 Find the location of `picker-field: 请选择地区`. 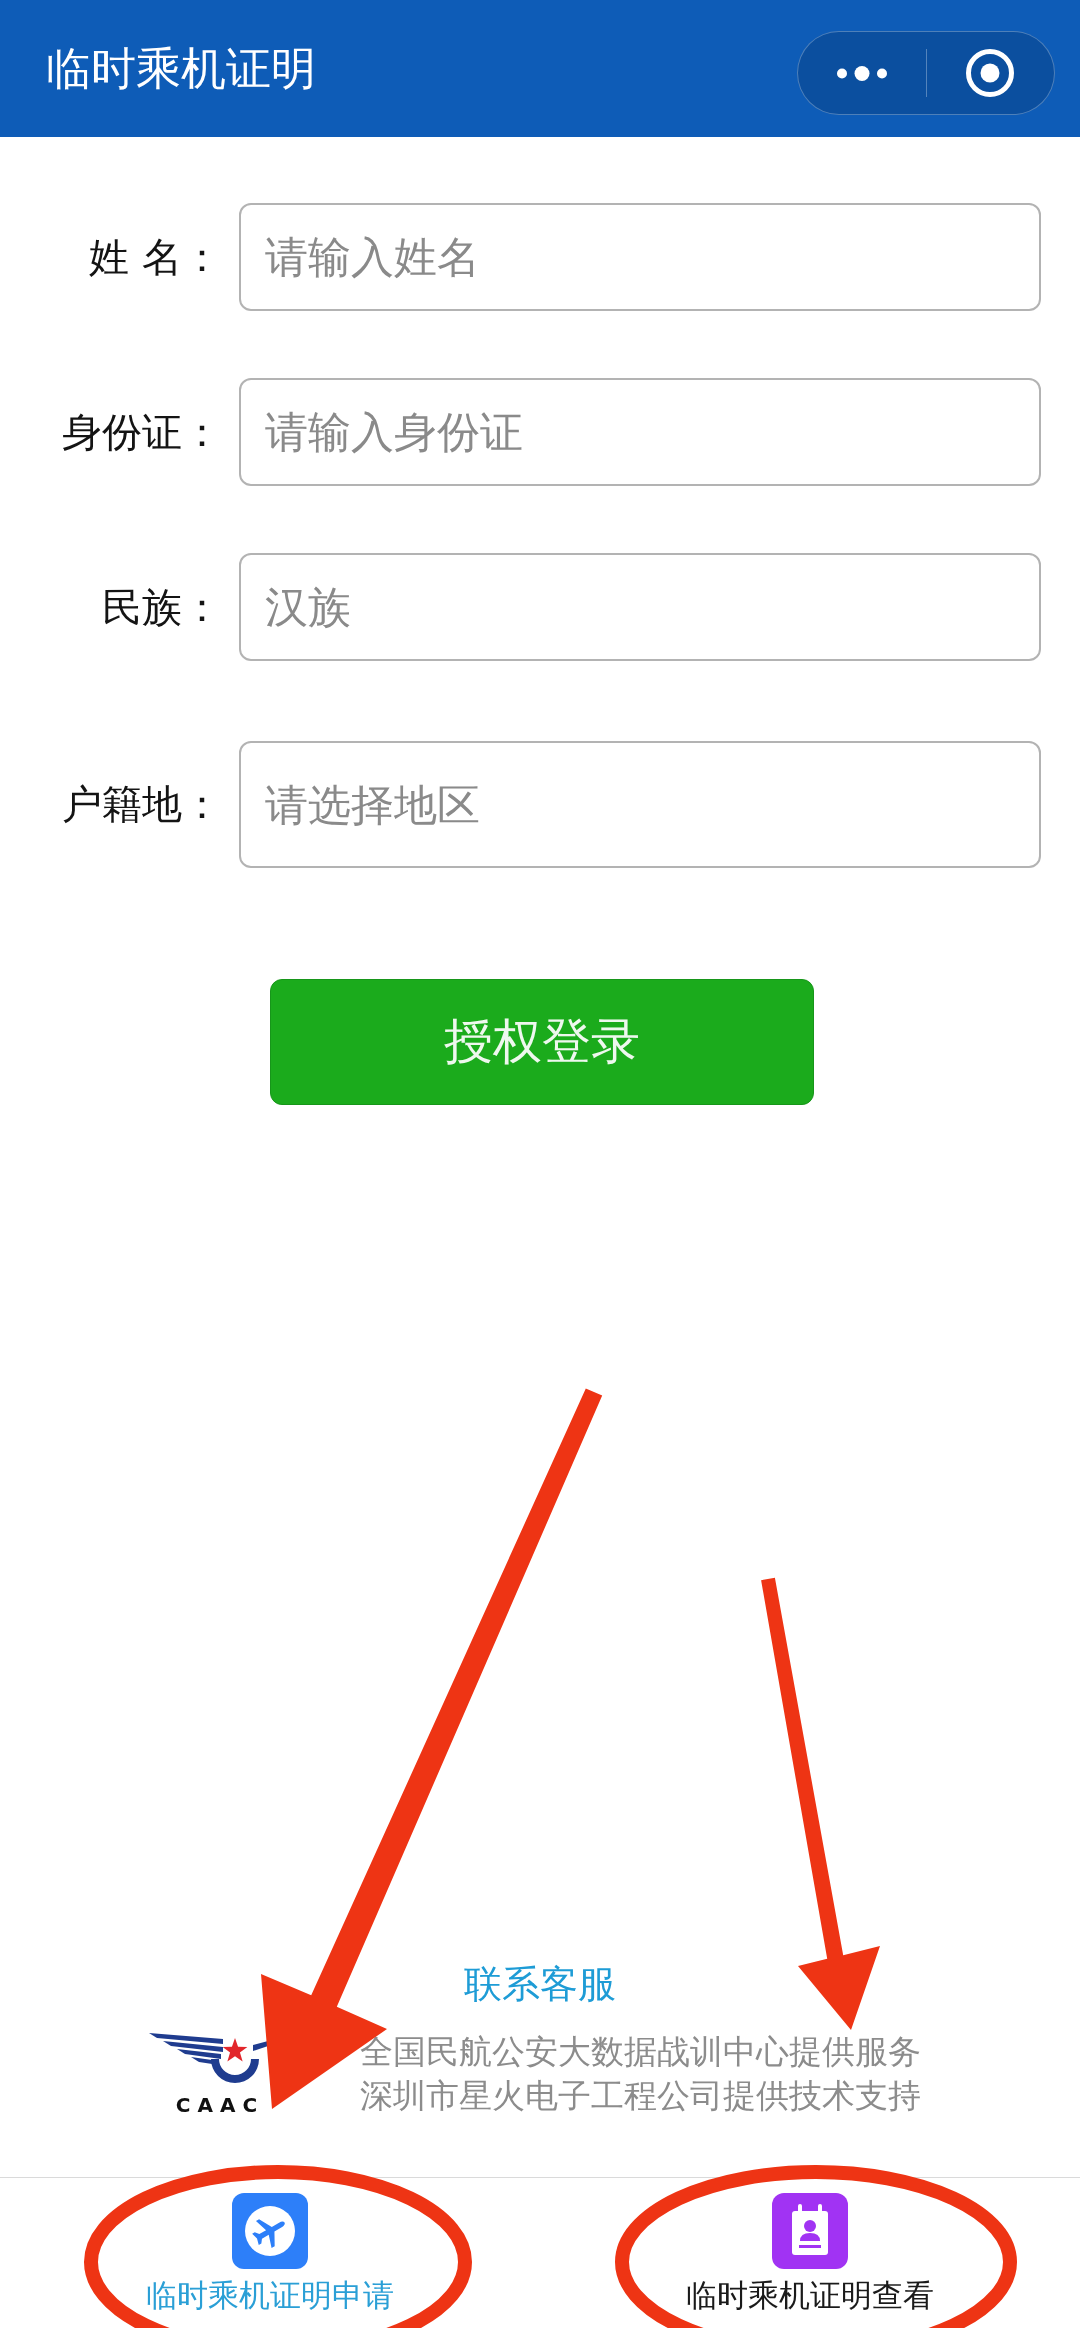

picker-field: 请选择地区 is located at coordinates (640, 804).